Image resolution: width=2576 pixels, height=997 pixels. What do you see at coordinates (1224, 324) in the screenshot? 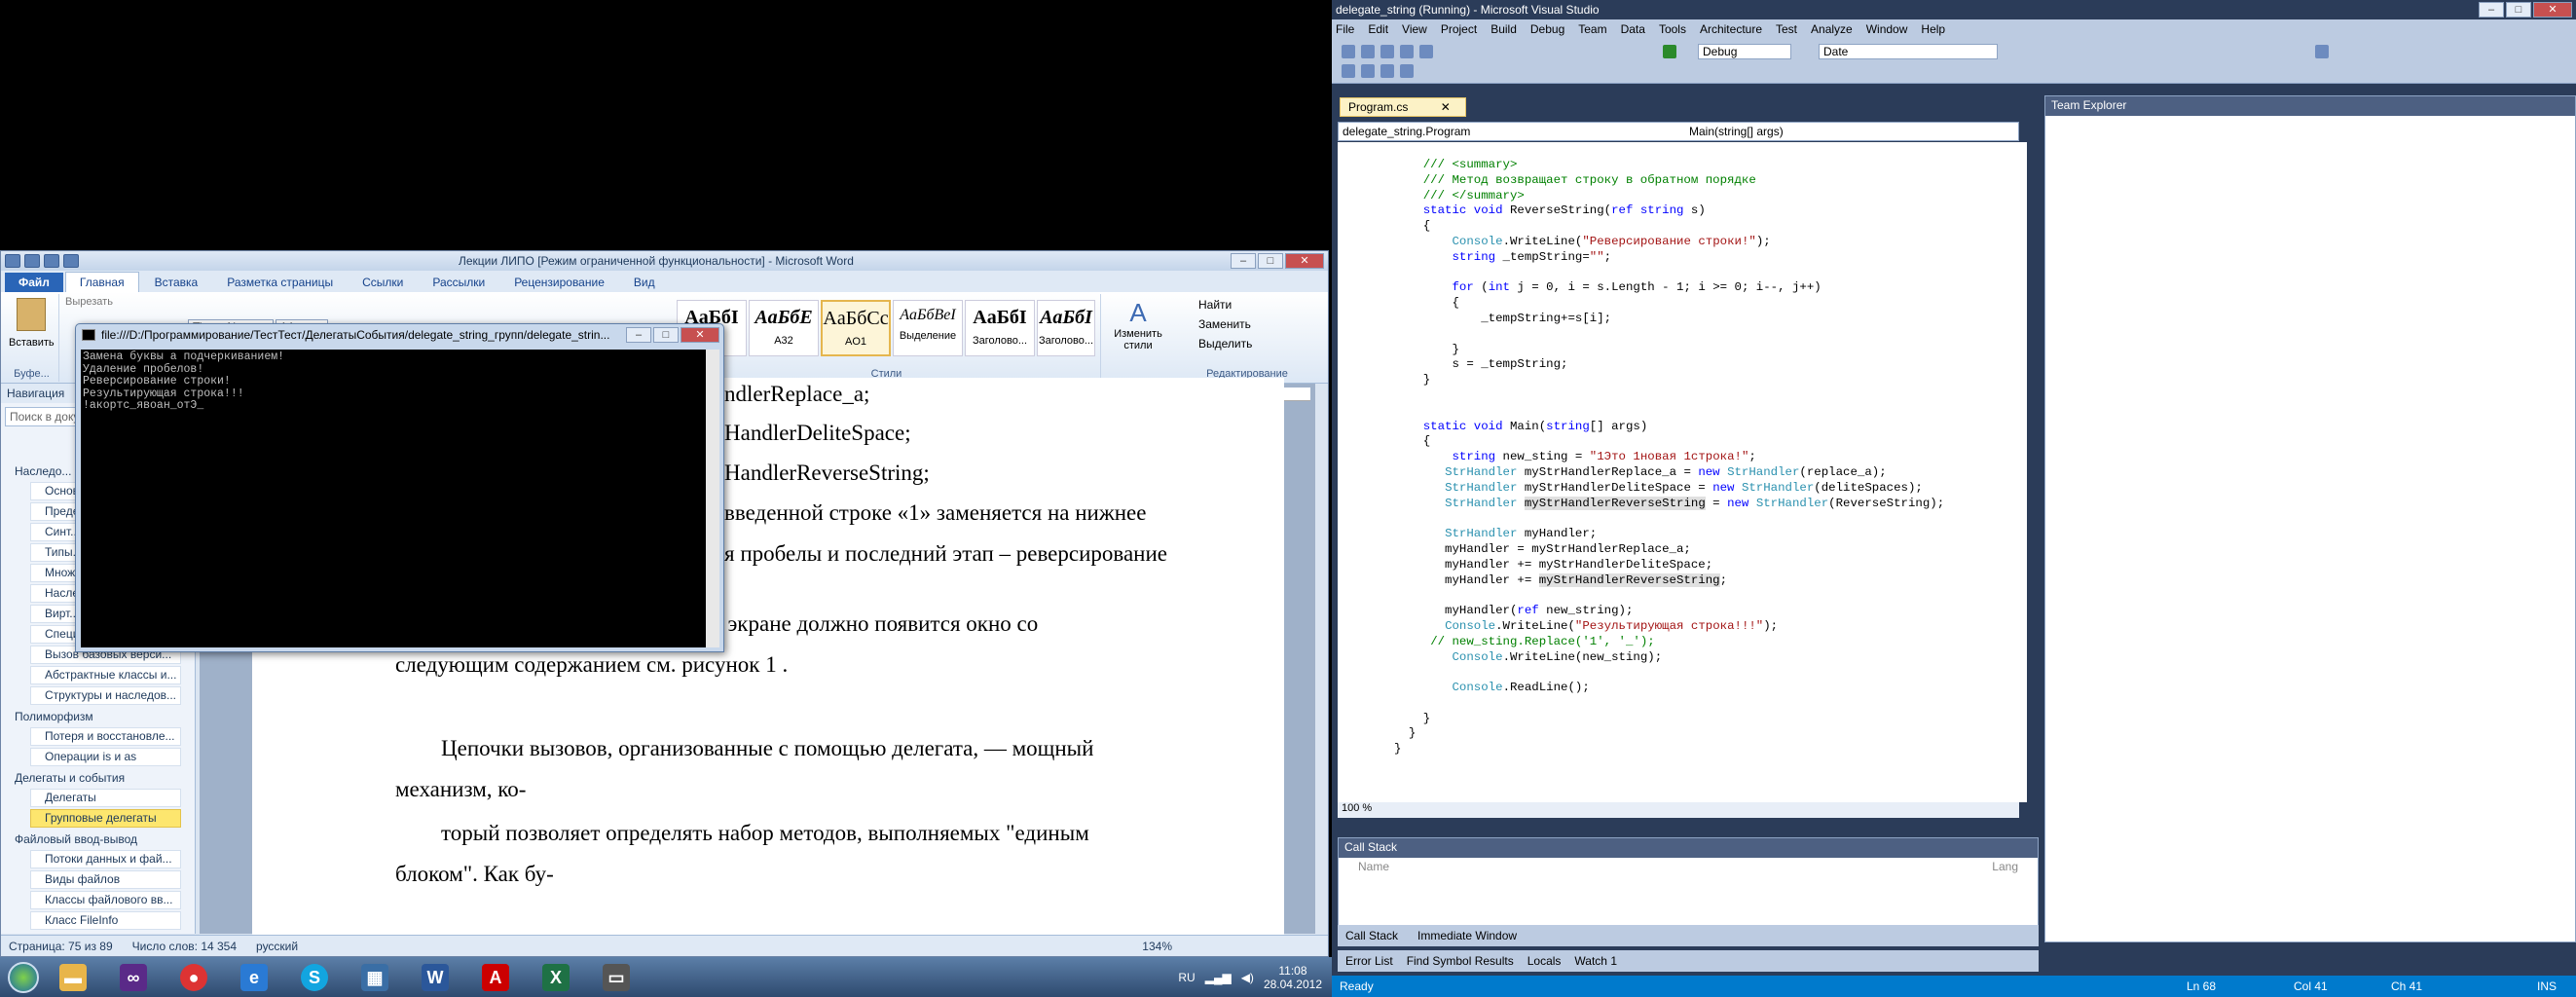
I see `replace-button: Заменить` at bounding box center [1224, 324].